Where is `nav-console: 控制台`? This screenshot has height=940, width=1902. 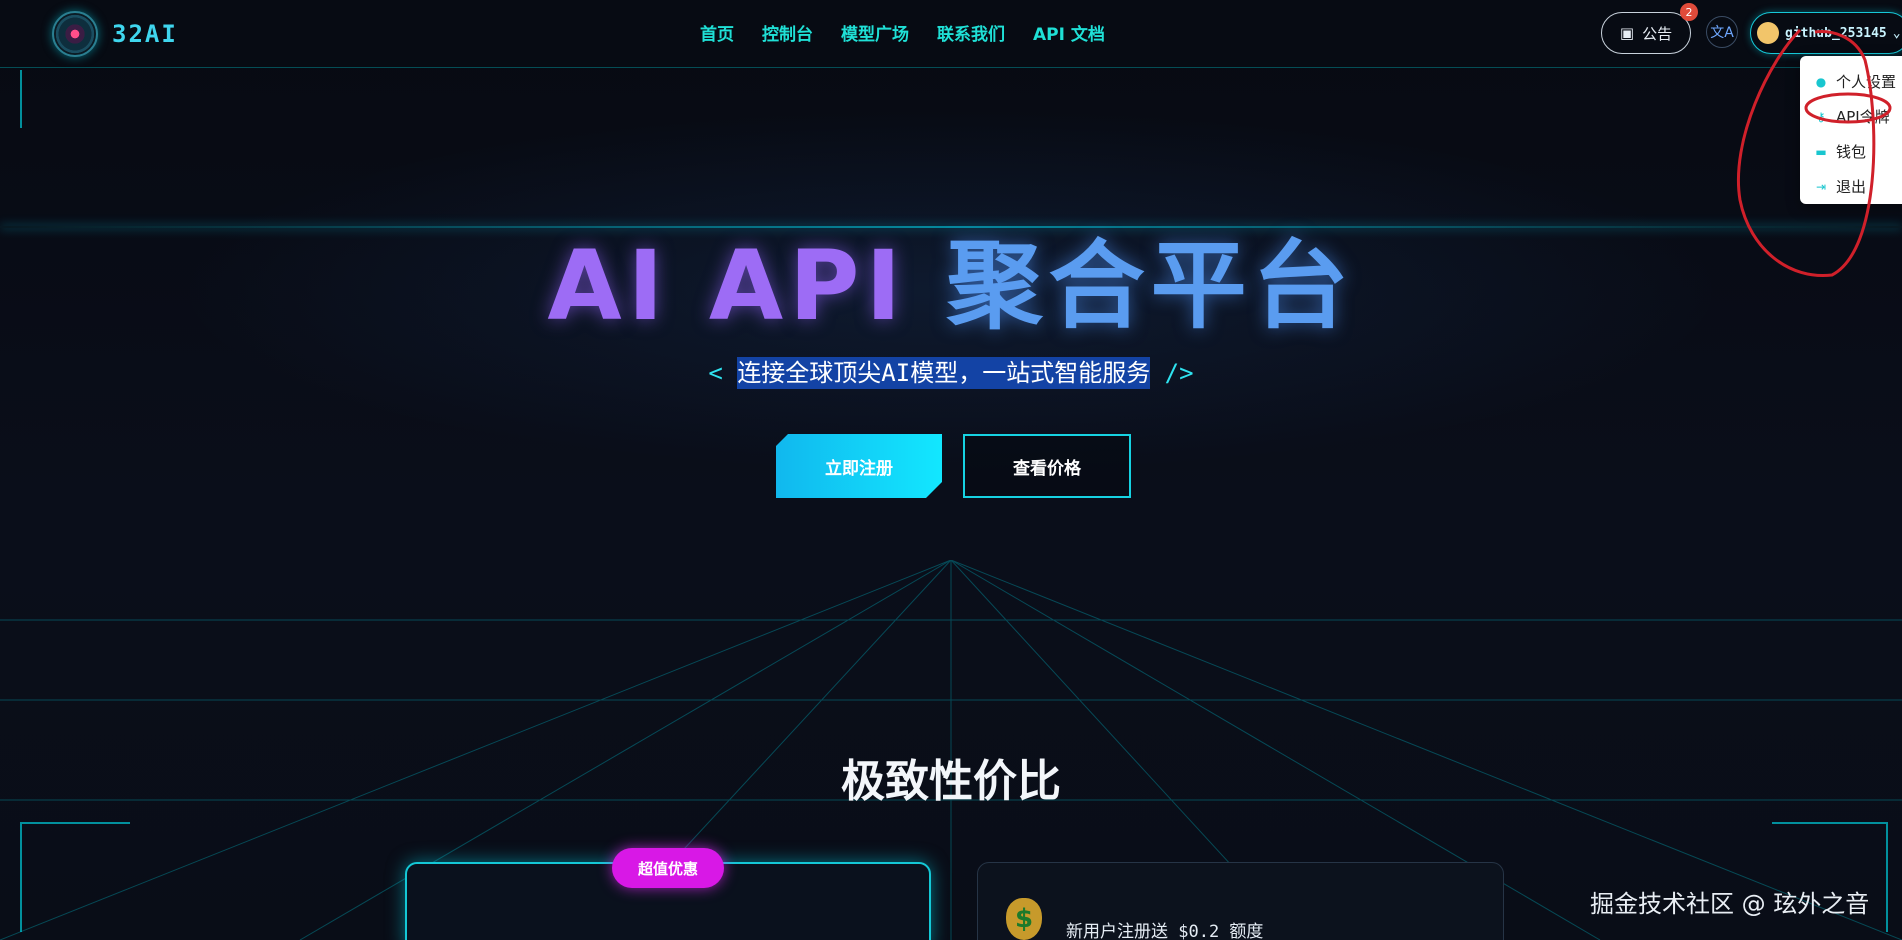
nav-console: 控制台 is located at coordinates (787, 32).